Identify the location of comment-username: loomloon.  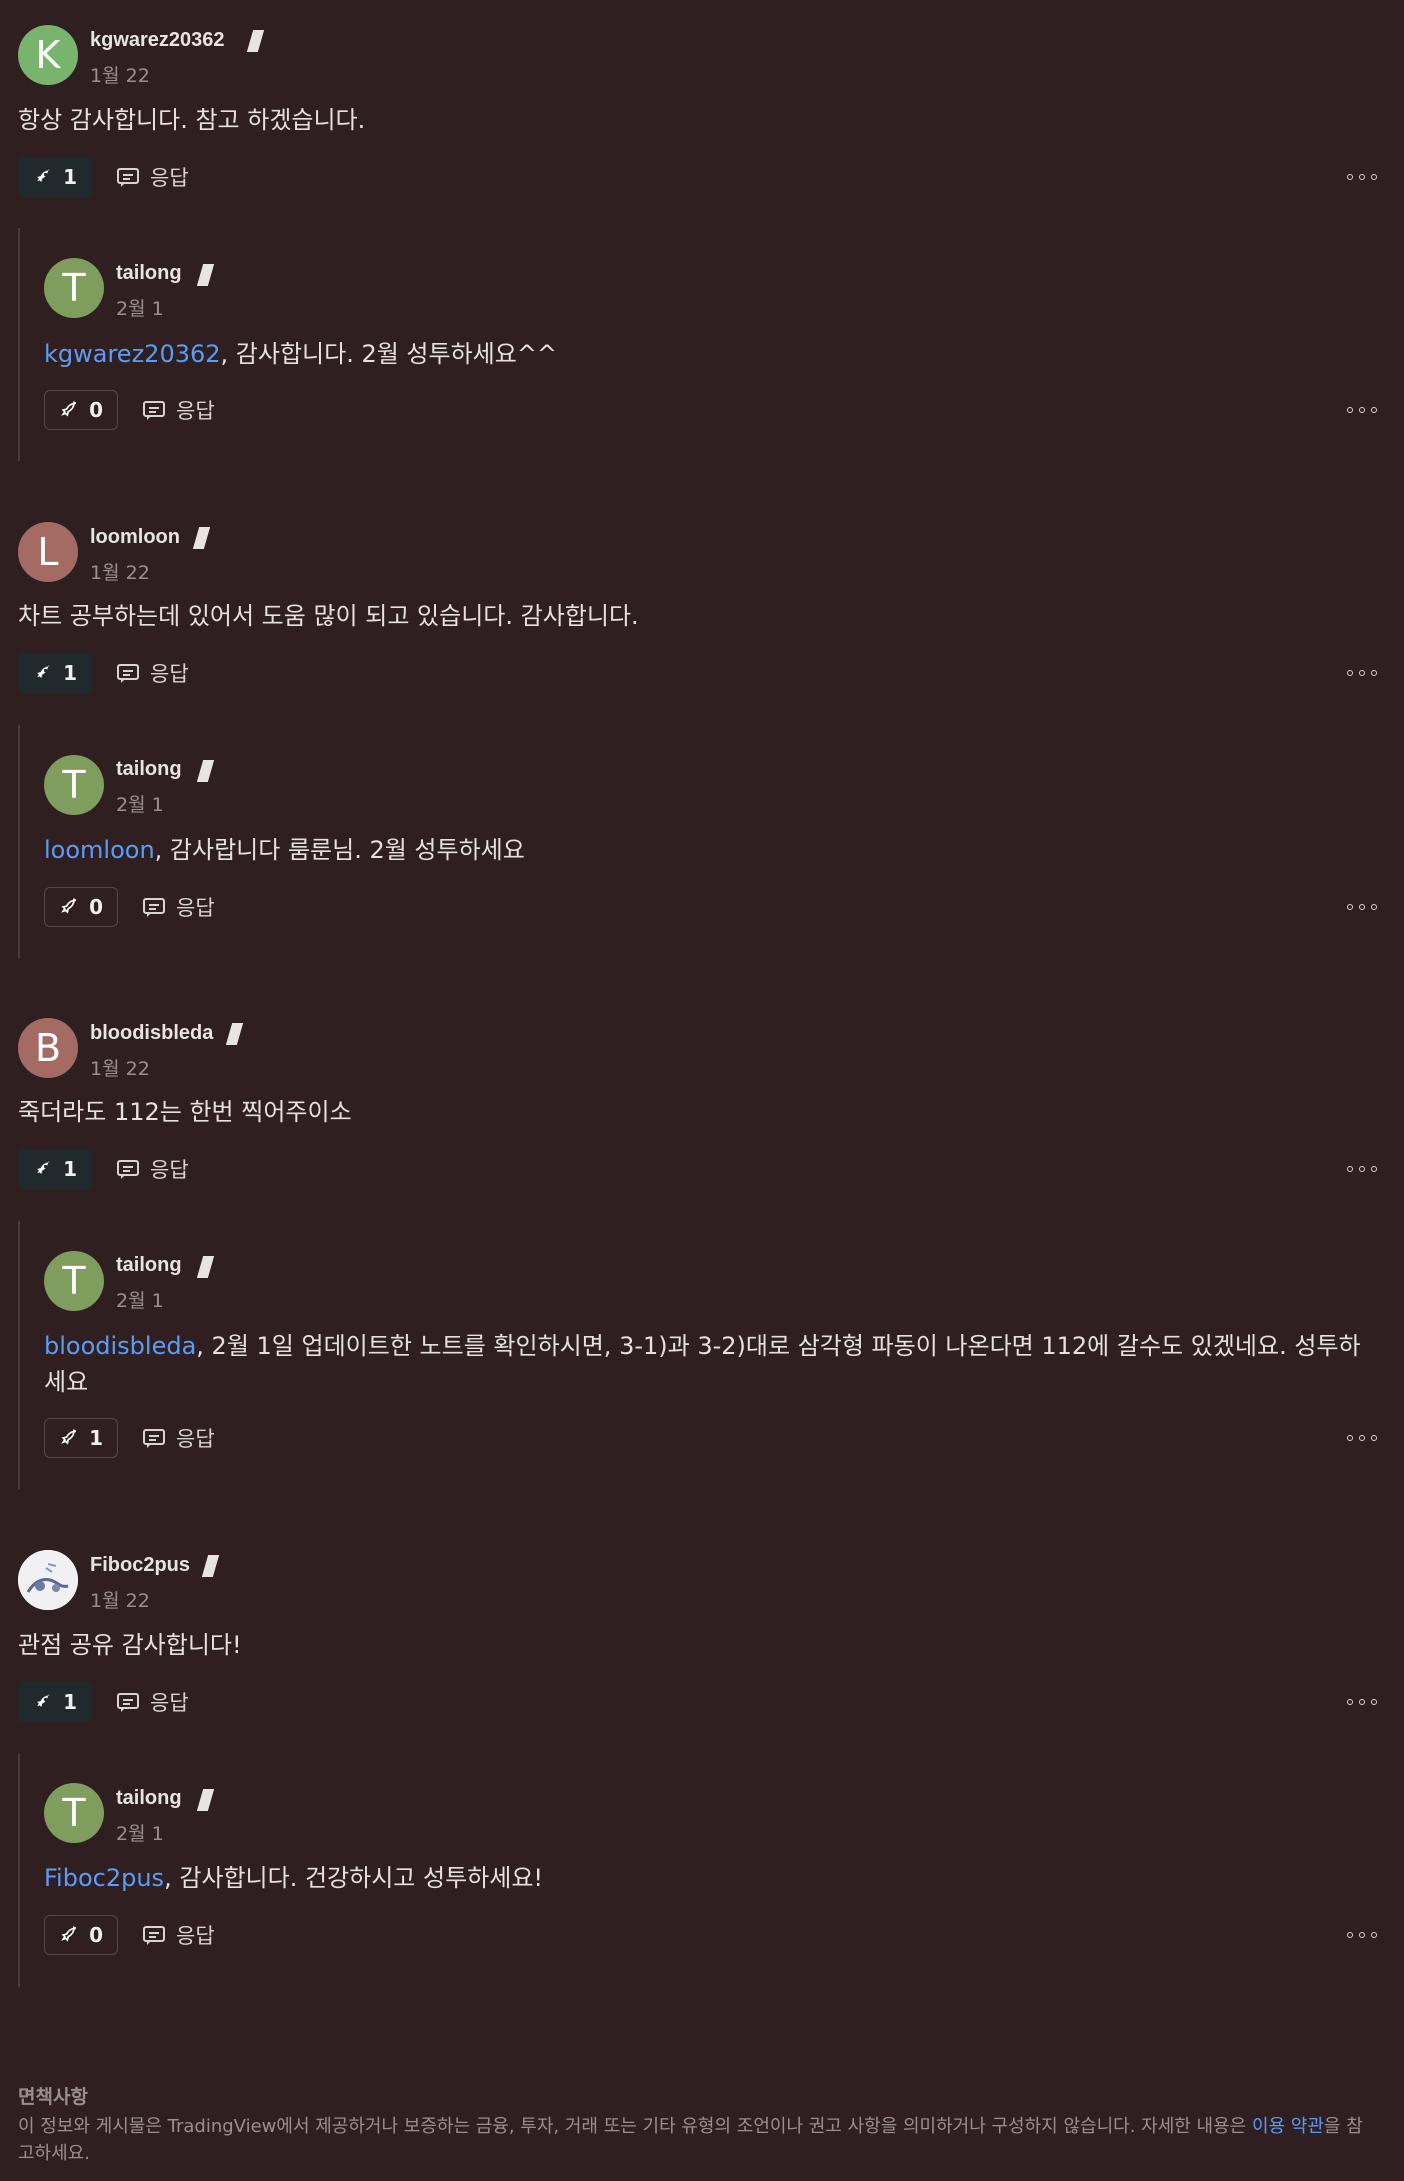
(135, 537).